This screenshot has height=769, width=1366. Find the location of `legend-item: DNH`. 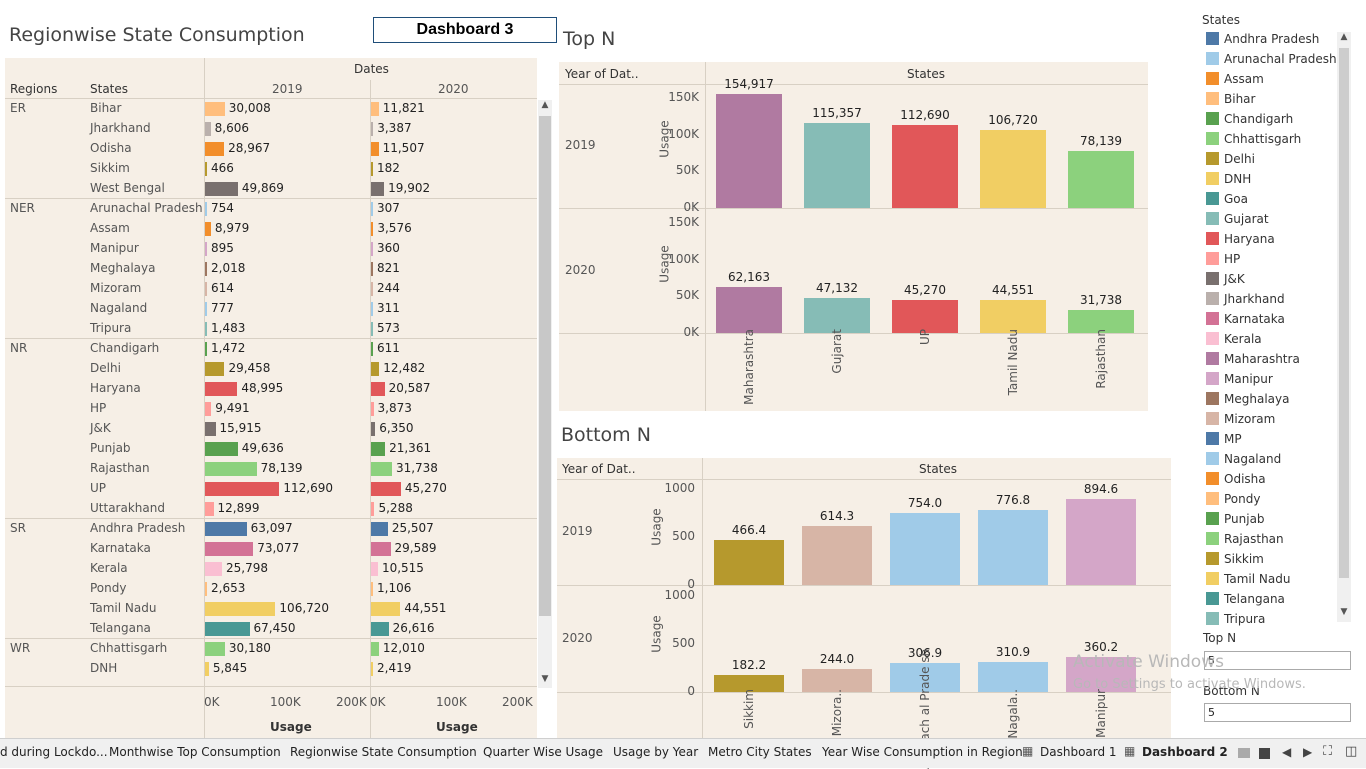

legend-item: DNH is located at coordinates (1228, 182).